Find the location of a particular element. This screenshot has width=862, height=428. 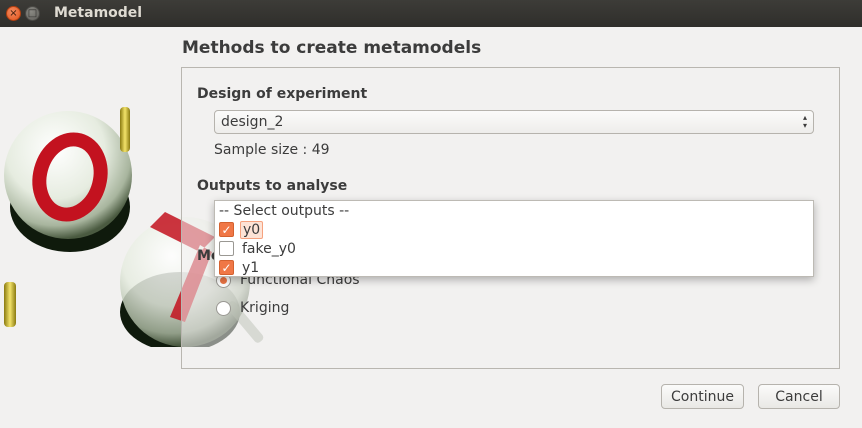

continue-button: Continue is located at coordinates (702, 396).